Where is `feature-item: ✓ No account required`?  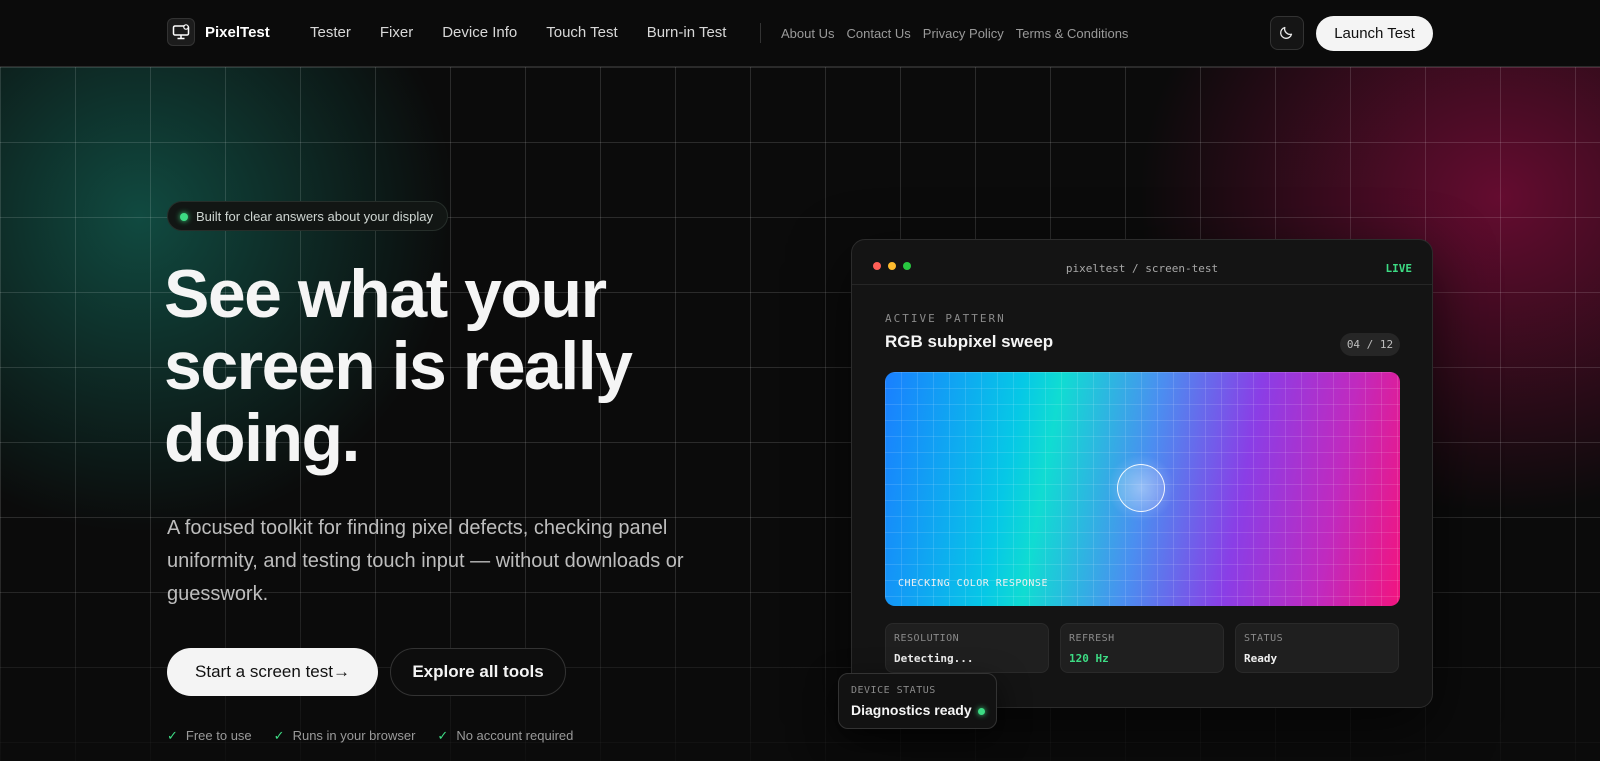 feature-item: ✓ No account required is located at coordinates (505, 736).